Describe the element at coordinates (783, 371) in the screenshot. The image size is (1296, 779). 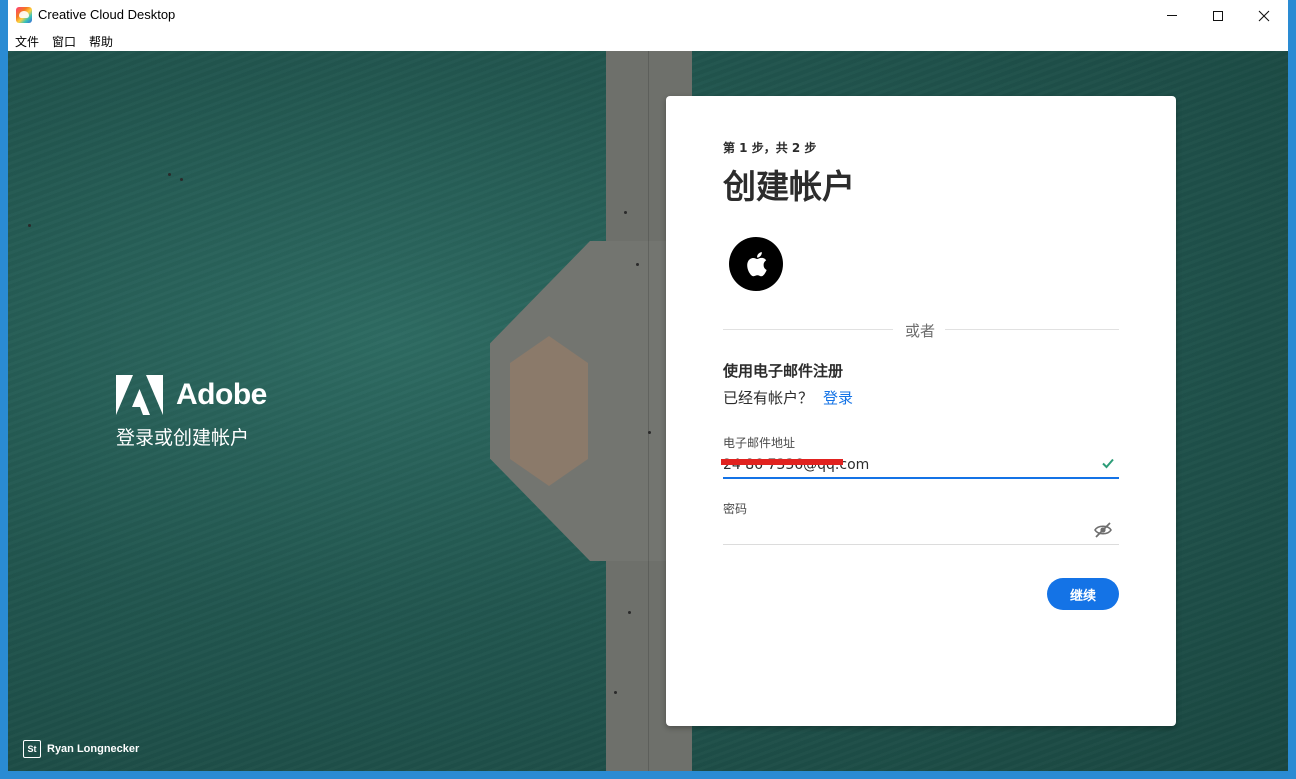
I see `email-signup-heading: 使用电子邮件注册` at that location.